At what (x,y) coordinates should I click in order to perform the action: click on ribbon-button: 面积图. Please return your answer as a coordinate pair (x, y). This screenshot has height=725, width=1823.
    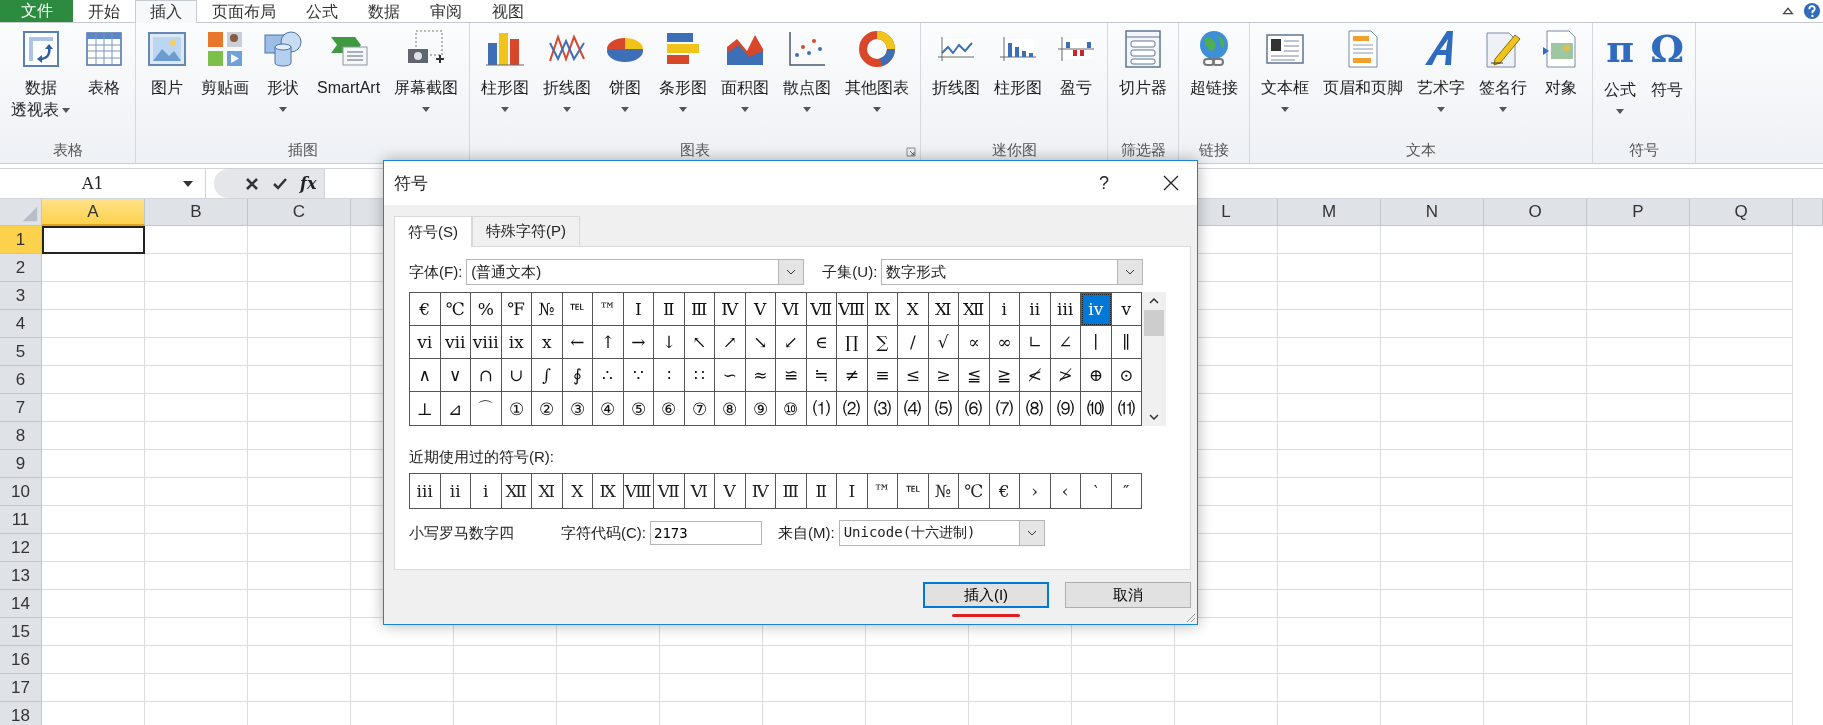
    Looking at the image, I should click on (745, 82).